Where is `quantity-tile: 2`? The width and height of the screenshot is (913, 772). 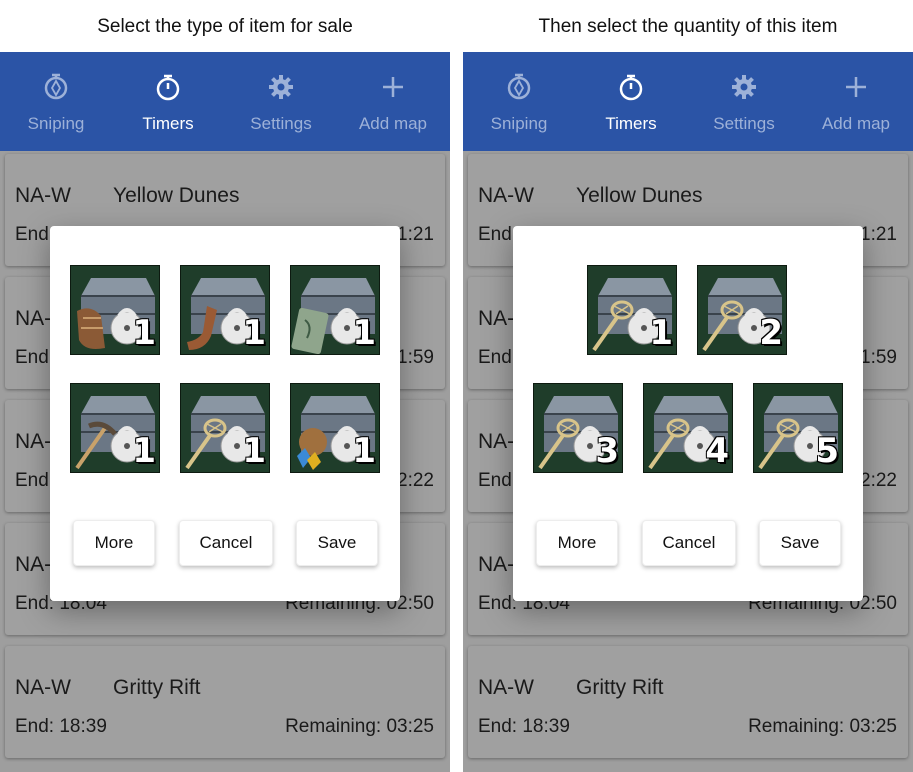 quantity-tile: 2 is located at coordinates (742, 310).